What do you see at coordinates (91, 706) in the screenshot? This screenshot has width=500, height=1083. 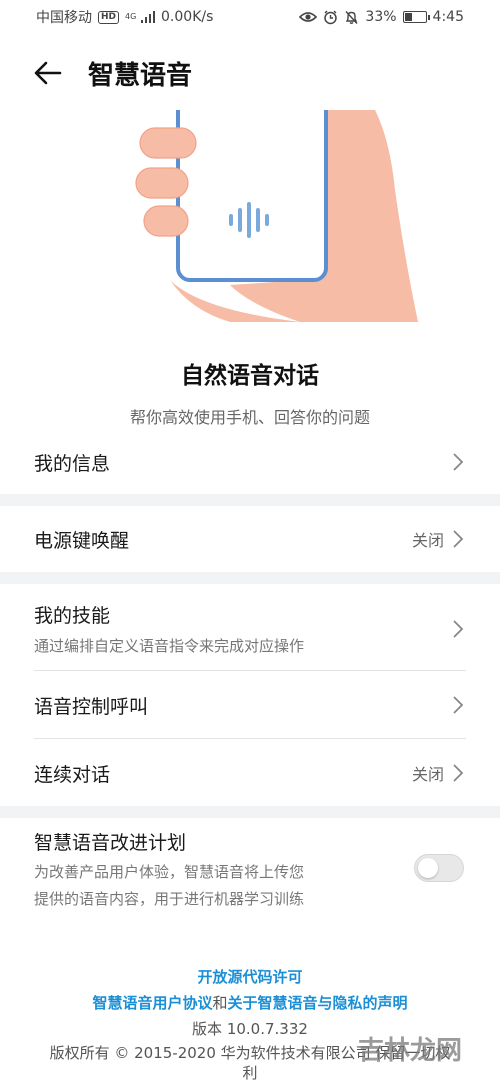 I see `voice-call-label: 语音控制呼叫` at bounding box center [91, 706].